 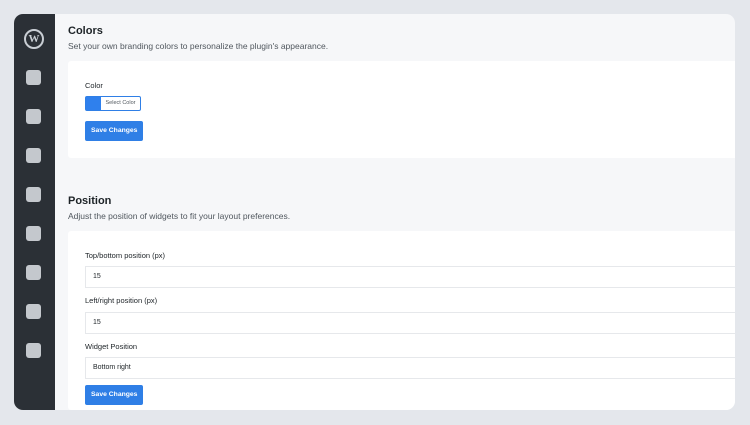 What do you see at coordinates (120, 103) in the screenshot?
I see `select-color-button: Select Color` at bounding box center [120, 103].